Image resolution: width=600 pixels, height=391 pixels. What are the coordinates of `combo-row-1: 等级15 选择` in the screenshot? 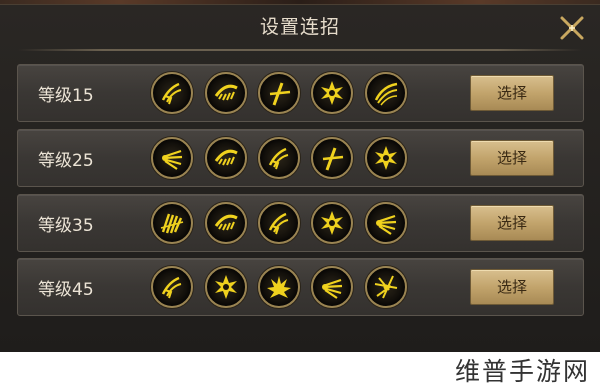 It's located at (300, 93).